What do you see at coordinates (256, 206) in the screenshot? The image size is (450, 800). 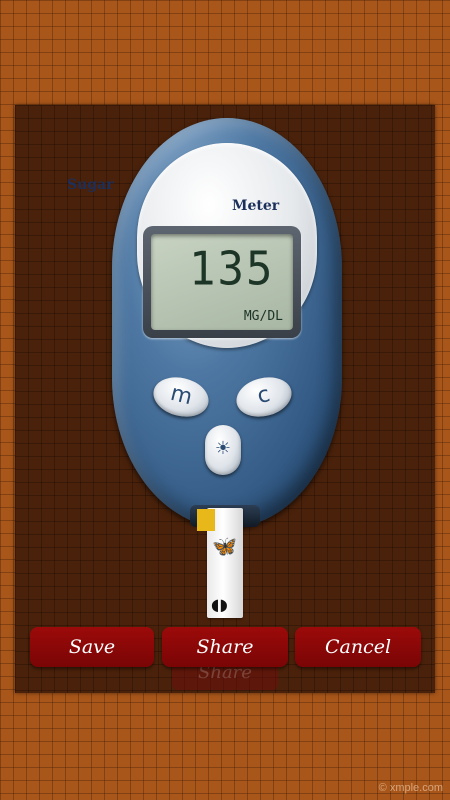 I see `brand-label-line2: Meter` at bounding box center [256, 206].